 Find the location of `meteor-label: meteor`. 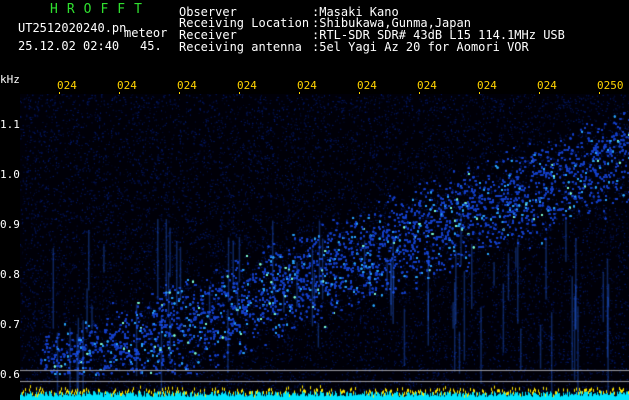

meteor-label: meteor is located at coordinates (146, 33).